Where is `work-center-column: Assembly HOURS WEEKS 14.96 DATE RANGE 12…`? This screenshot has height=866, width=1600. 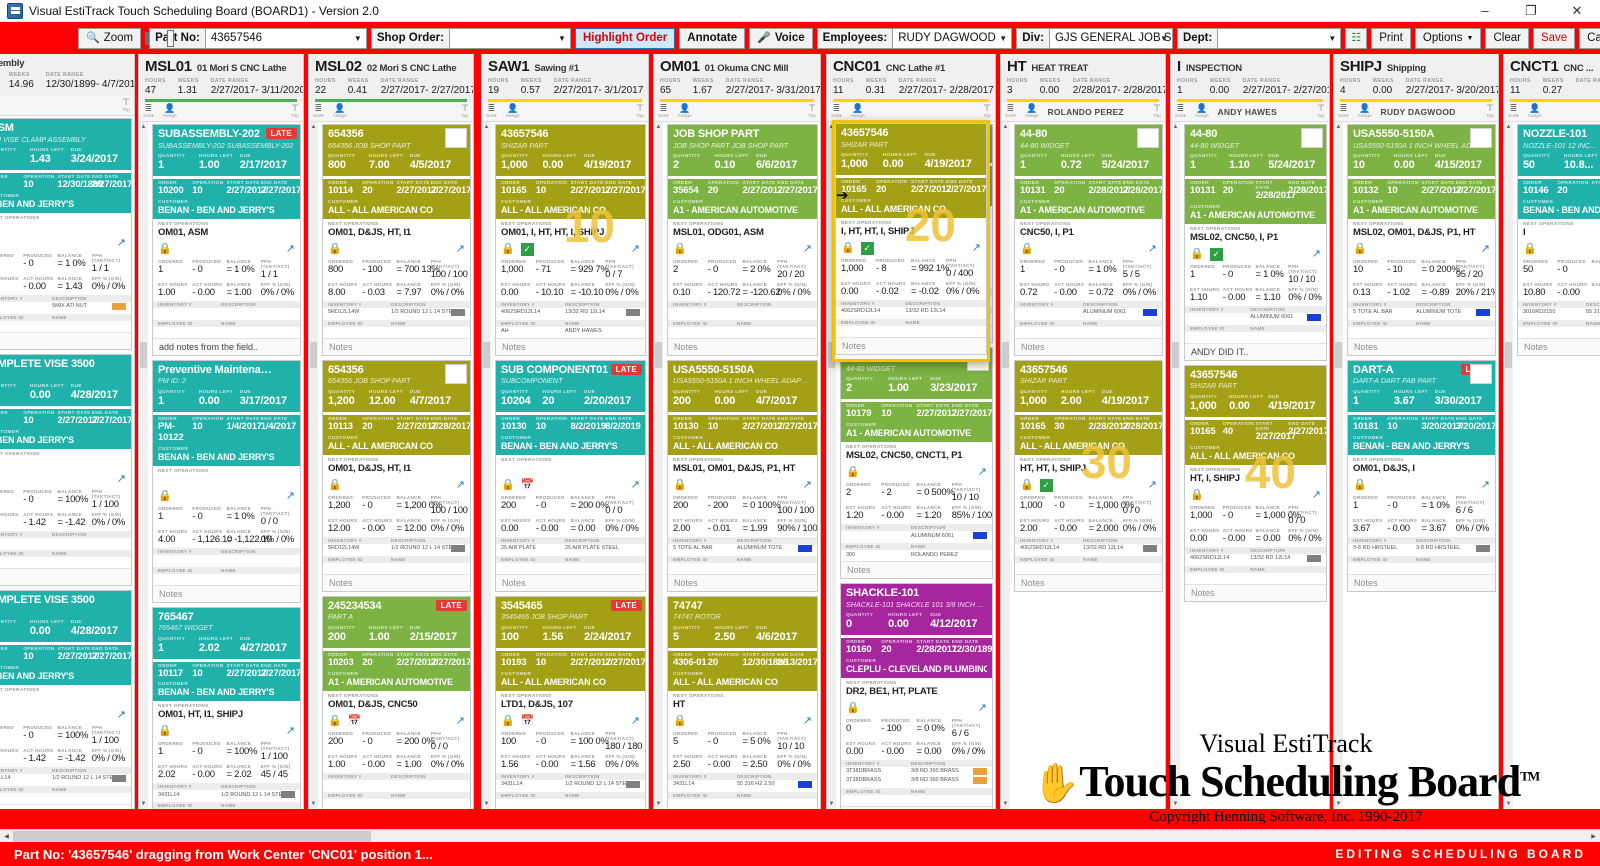 work-center-column: Assembly HOURS WEEKS 14.96 DATE RANGE 12… is located at coordinates (67, 431).